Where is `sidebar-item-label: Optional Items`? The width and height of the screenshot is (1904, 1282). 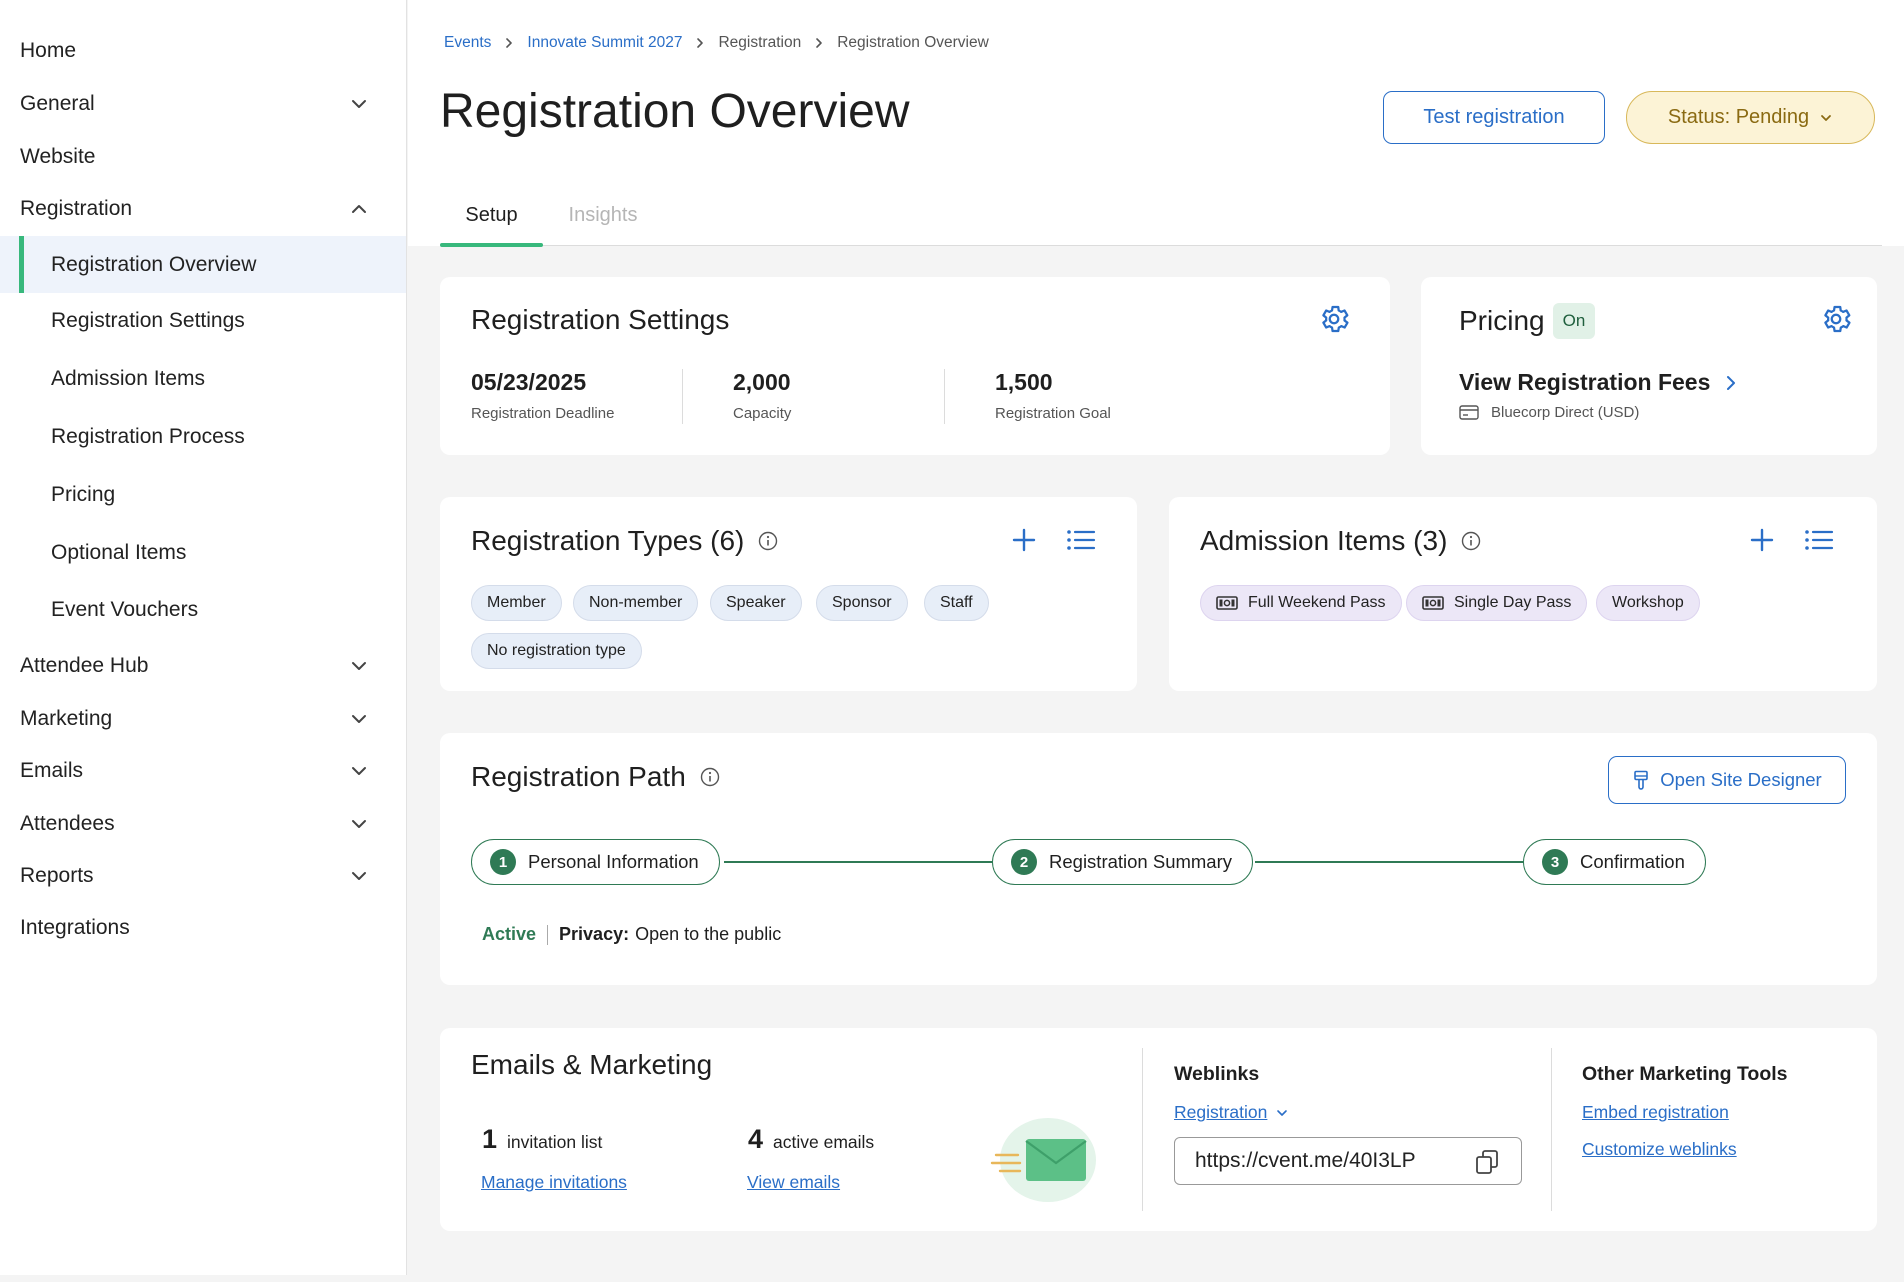 sidebar-item-label: Optional Items is located at coordinates (119, 552).